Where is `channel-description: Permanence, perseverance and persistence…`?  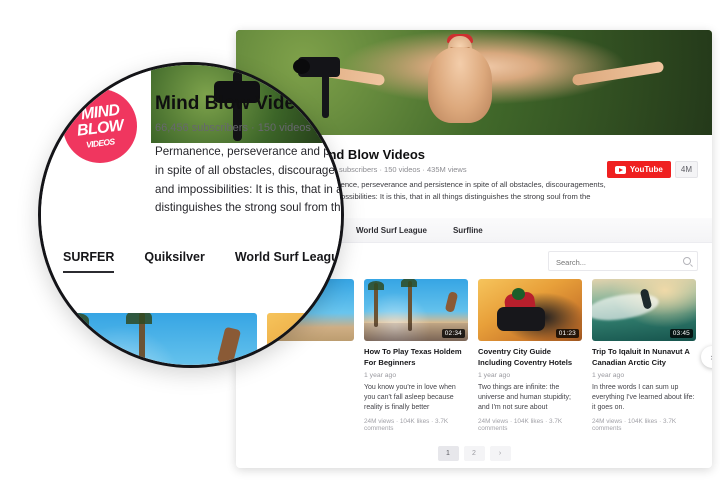 channel-description: Permanence, perseverance and persistence… is located at coordinates (460, 196).